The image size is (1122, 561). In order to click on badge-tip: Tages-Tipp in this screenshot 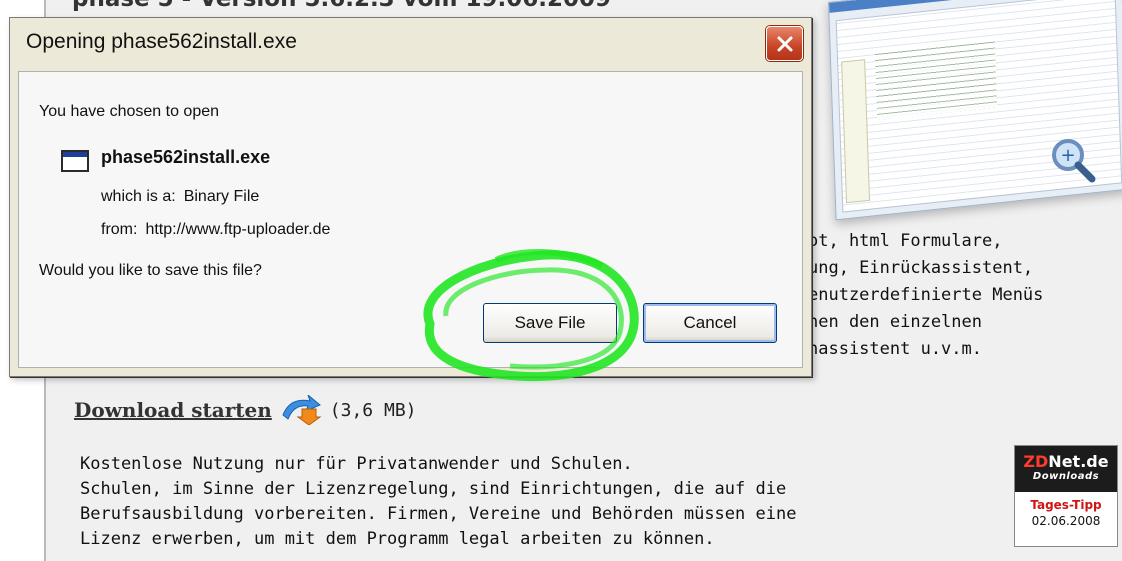, I will do `click(1066, 505)`.